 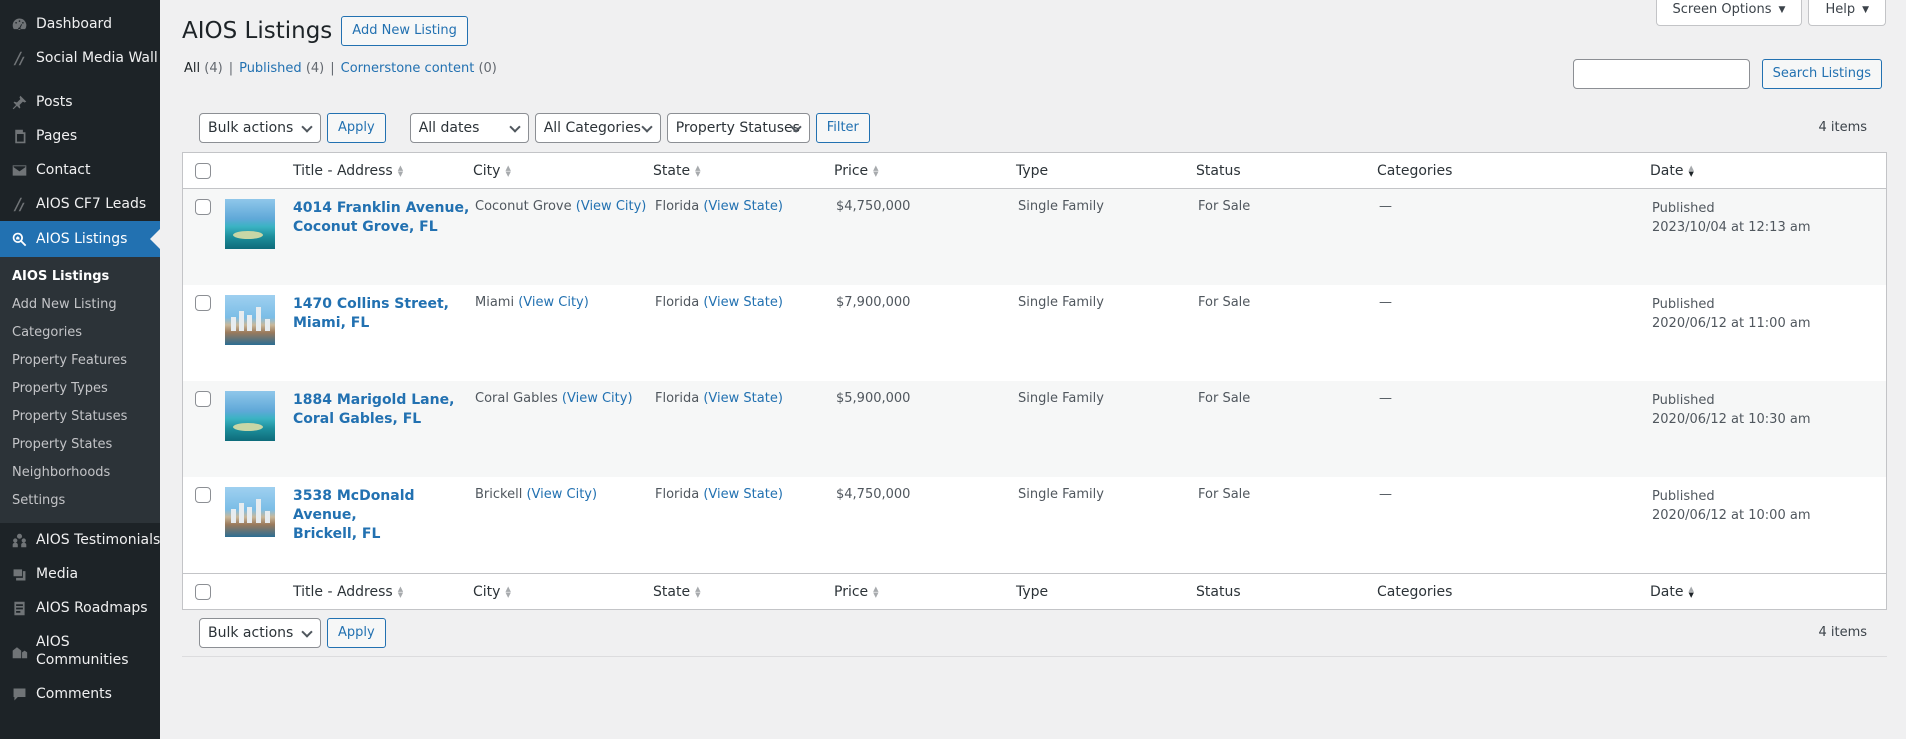 I want to click on pages-icon, so click(x=19, y=136).